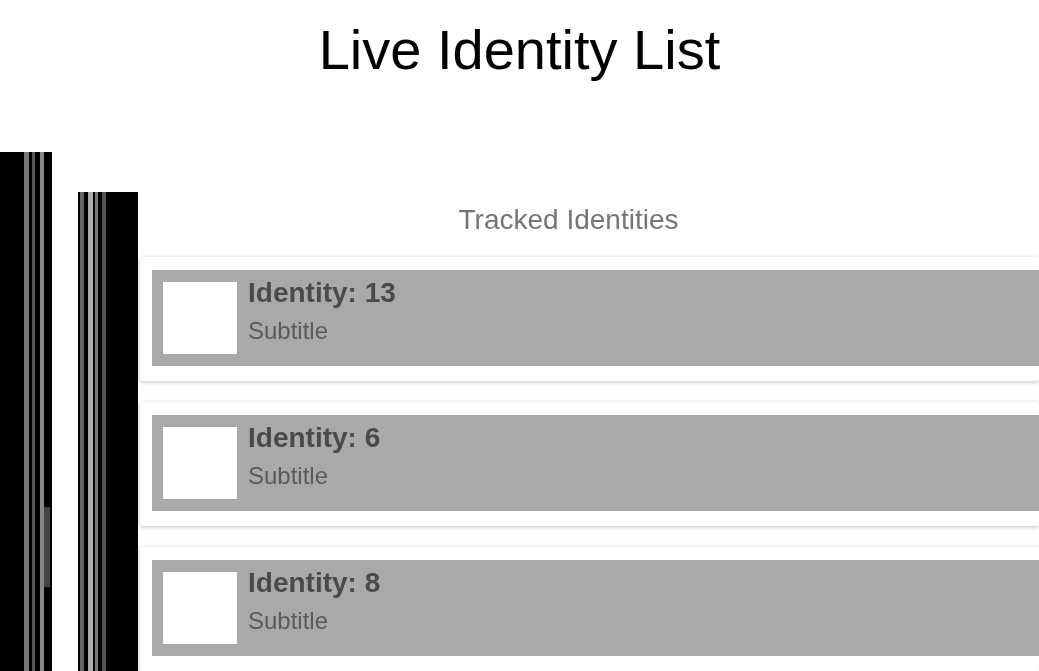  What do you see at coordinates (314, 438) in the screenshot?
I see `item-title: Identity: 6` at bounding box center [314, 438].